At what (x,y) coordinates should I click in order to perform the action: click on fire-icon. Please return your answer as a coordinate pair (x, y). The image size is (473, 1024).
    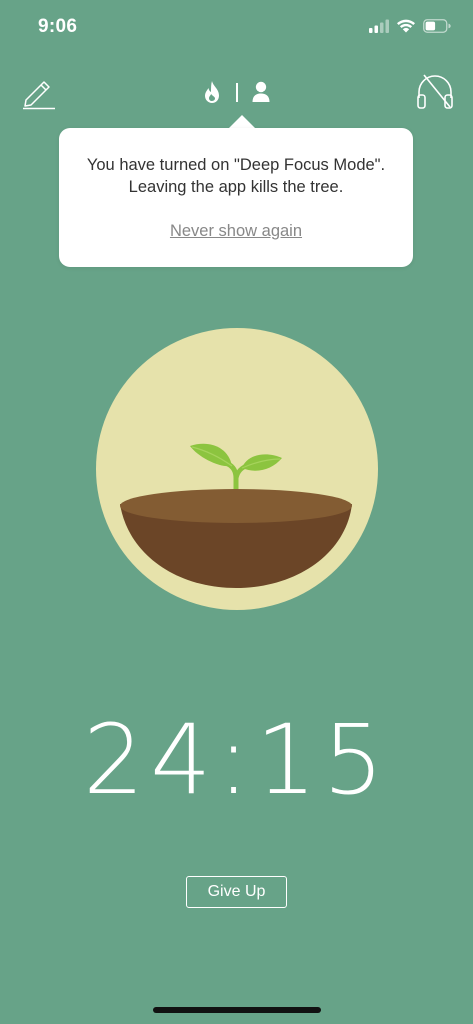
    Looking at the image, I should click on (212, 92).